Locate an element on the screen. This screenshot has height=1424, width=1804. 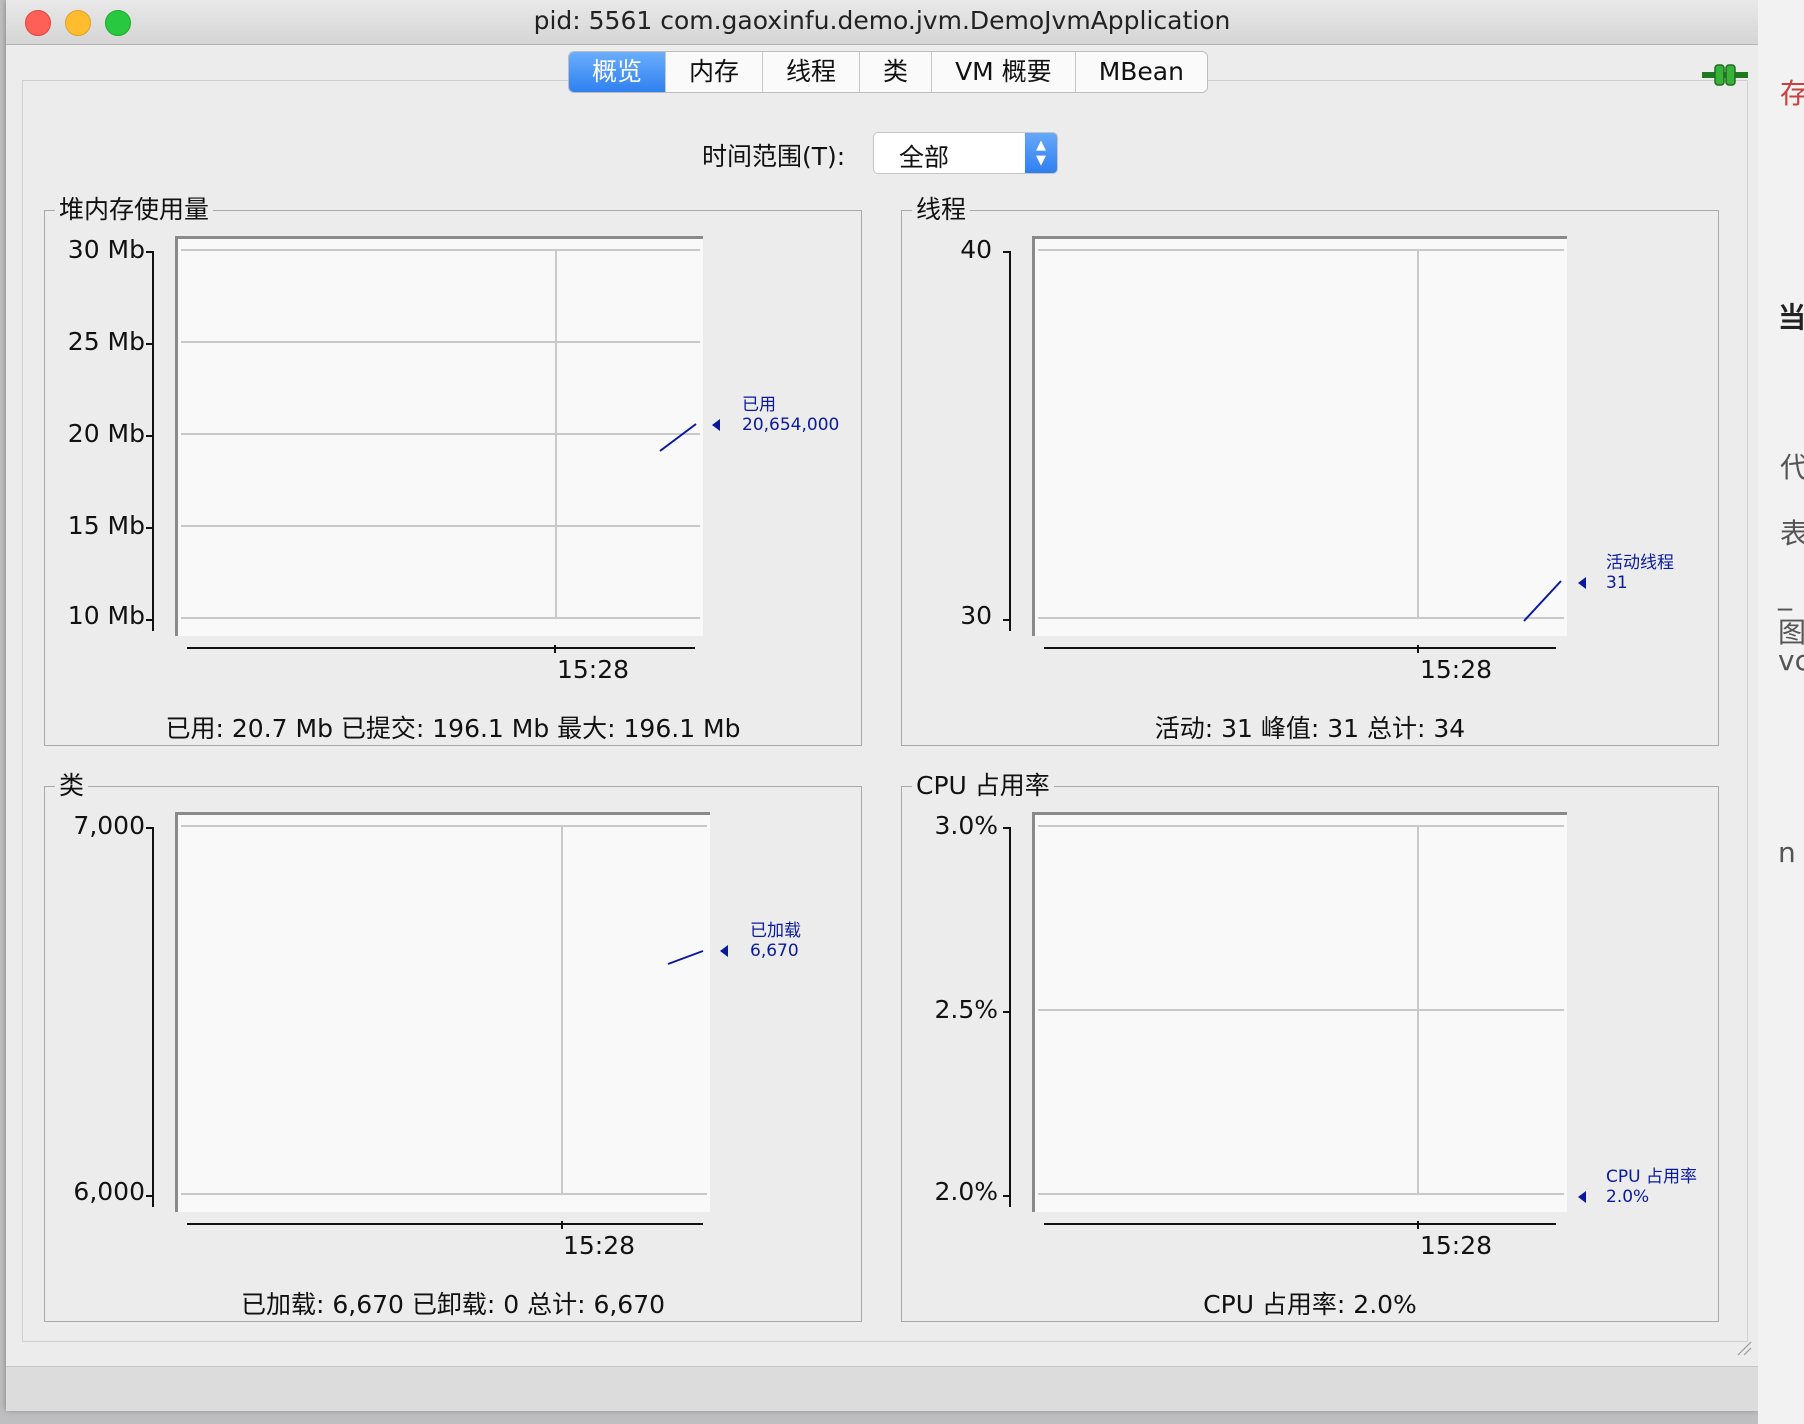
tab-overview: 概览 is located at coordinates (618, 72).